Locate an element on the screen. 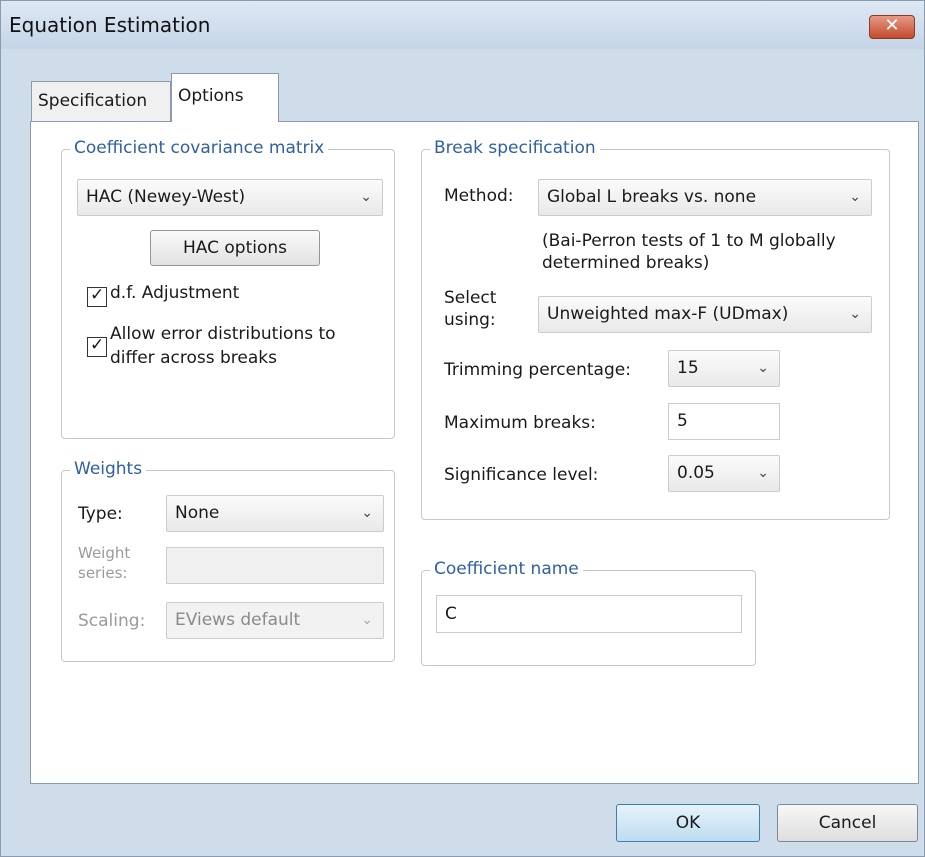 The image size is (925, 857). window-title: Equation Estimation is located at coordinates (110, 25).